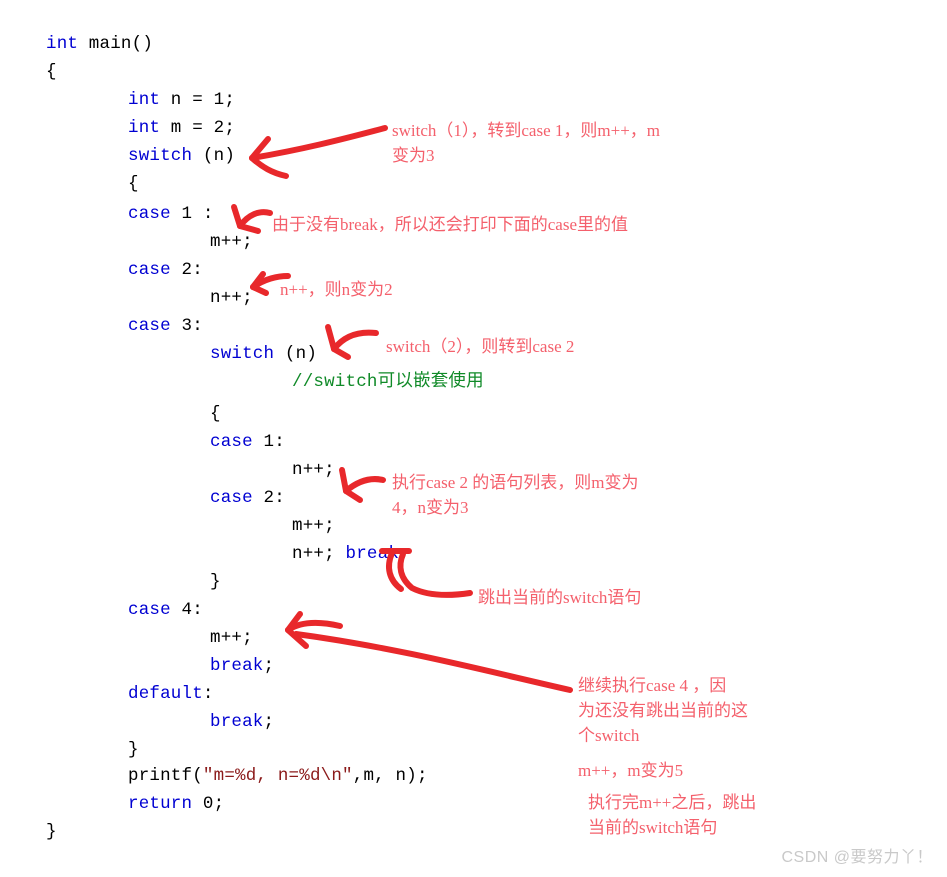  What do you see at coordinates (192, 214) in the screenshot?
I see `line-case-1-token: 1 :` at bounding box center [192, 214].